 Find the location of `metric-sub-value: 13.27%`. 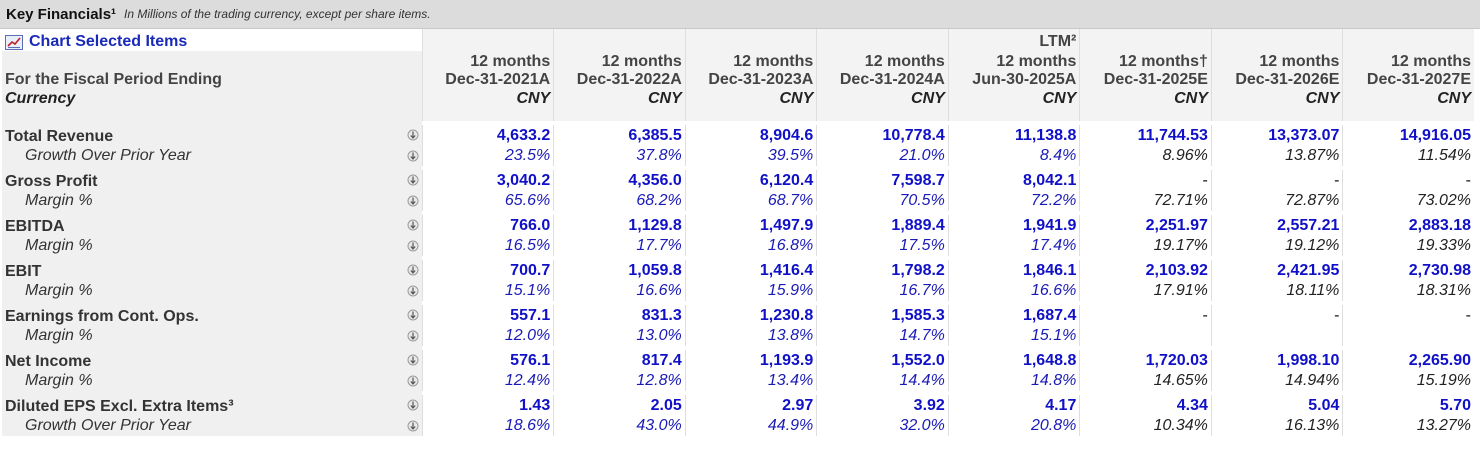

metric-sub-value: 13.27% is located at coordinates (1408, 426).